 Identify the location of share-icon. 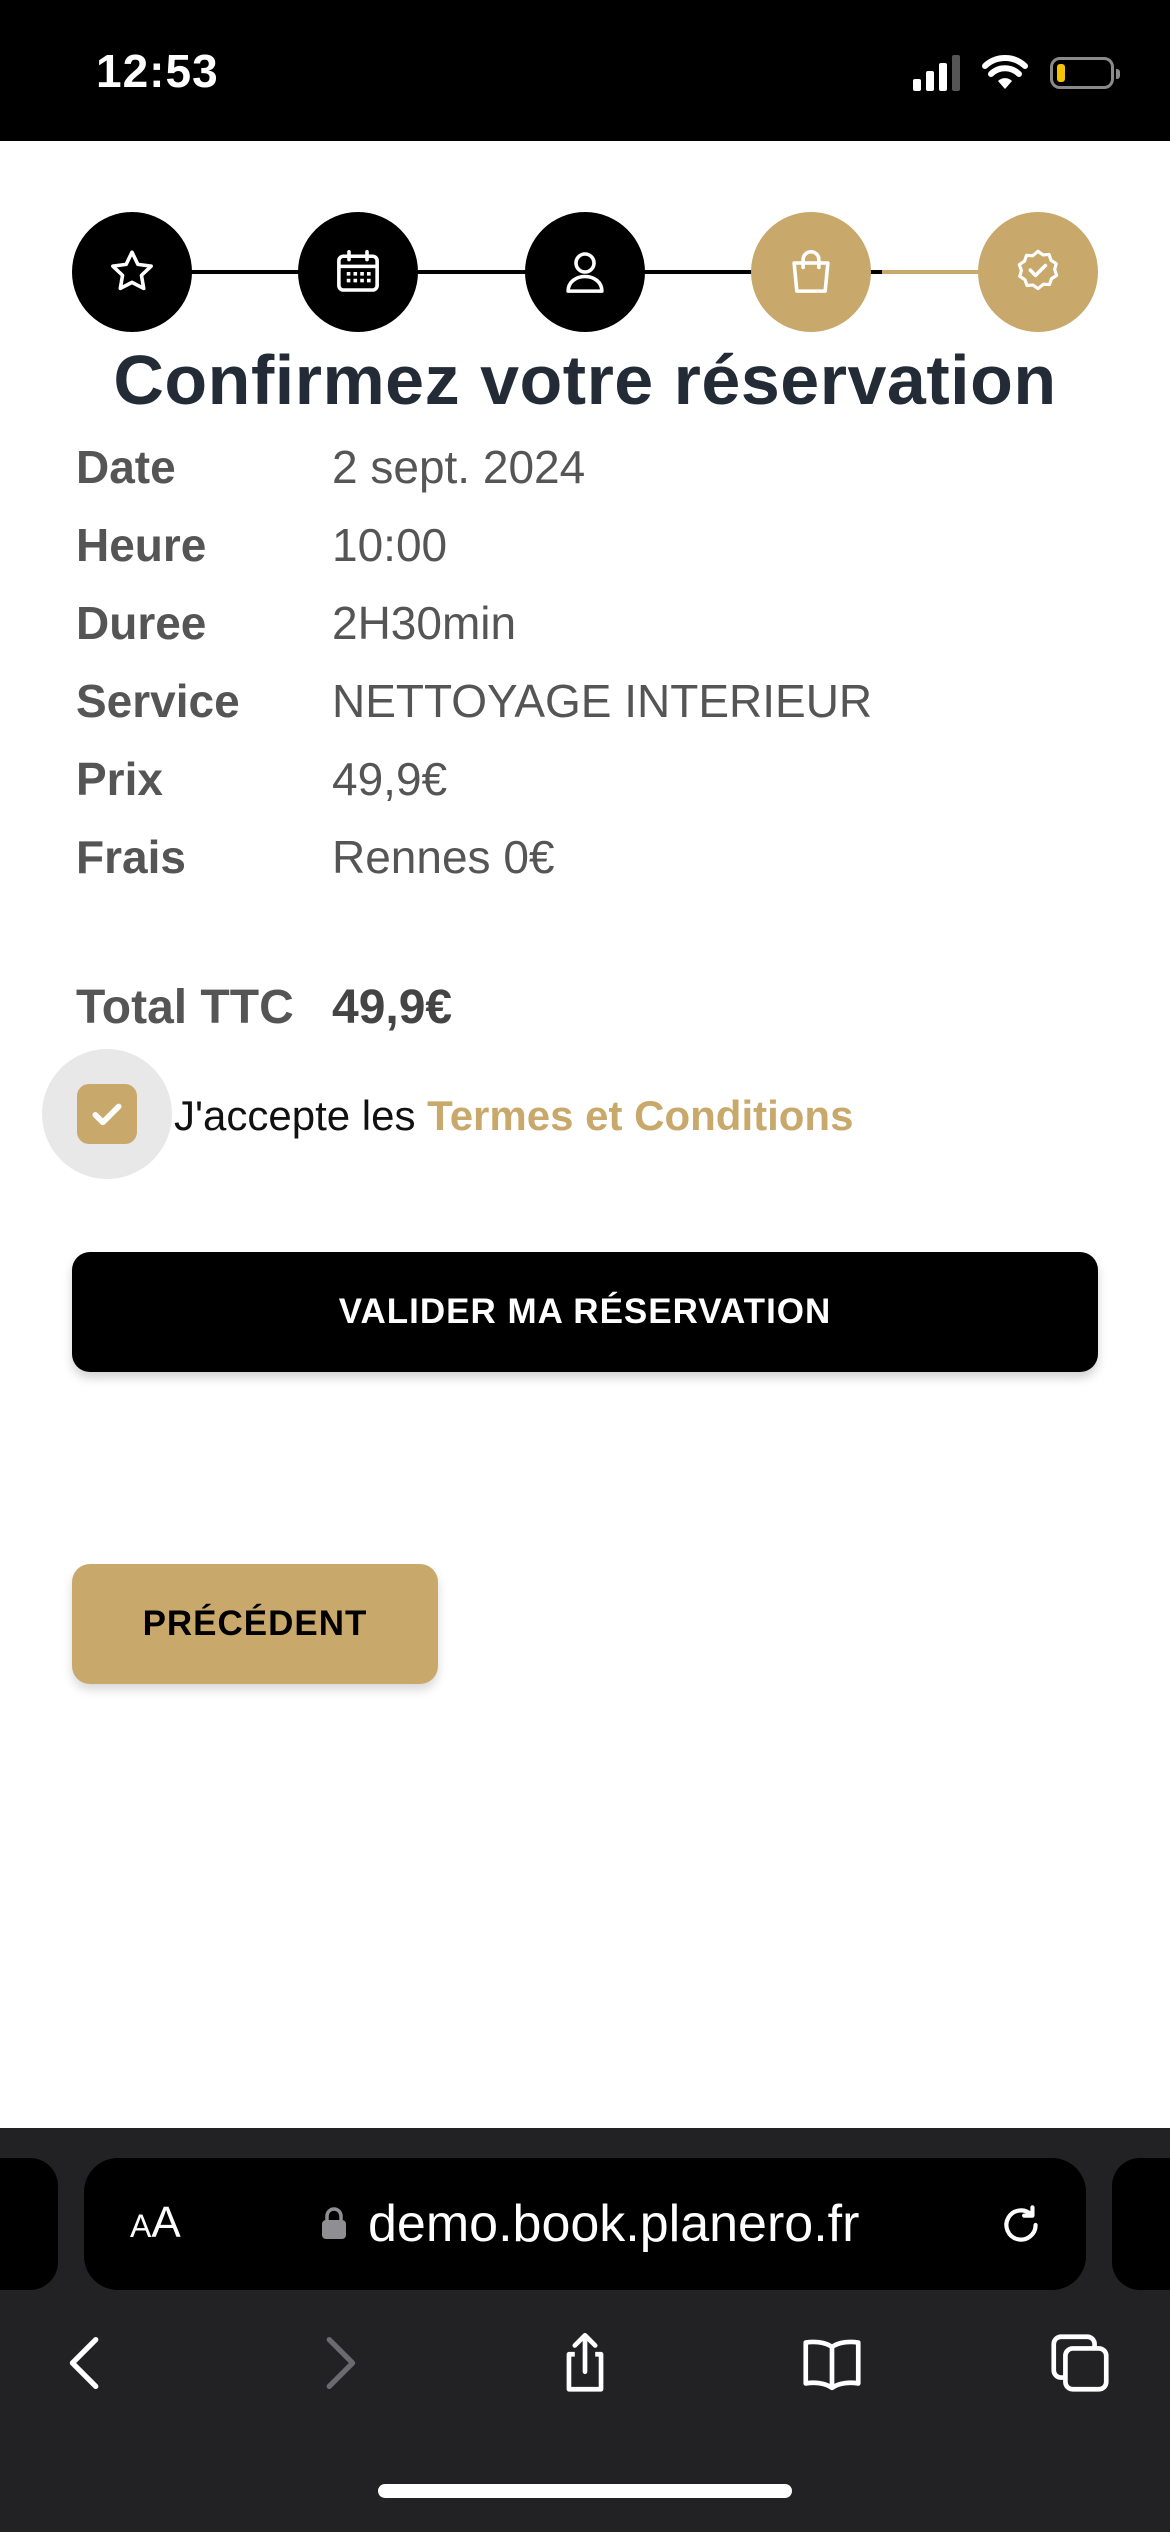
(585, 2362).